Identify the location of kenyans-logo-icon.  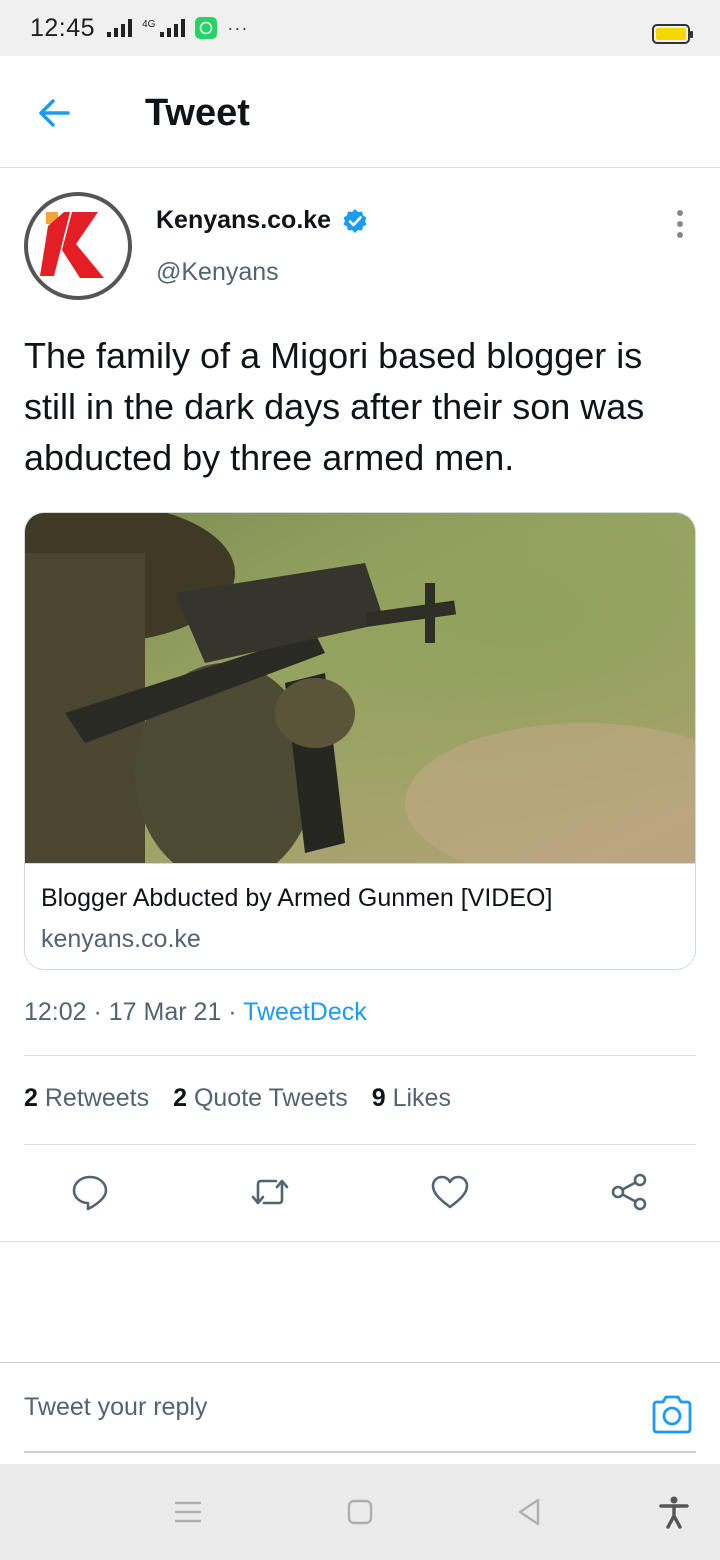
(72, 245).